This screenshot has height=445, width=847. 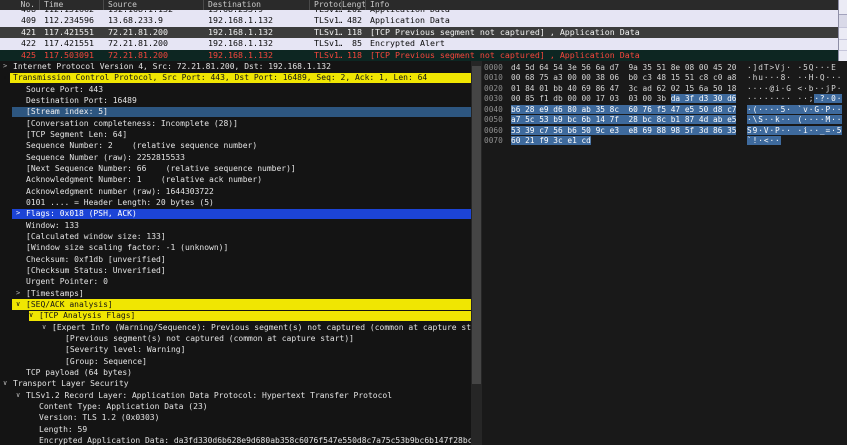 I want to click on column-header-time: Time, so click(x=72, y=5).